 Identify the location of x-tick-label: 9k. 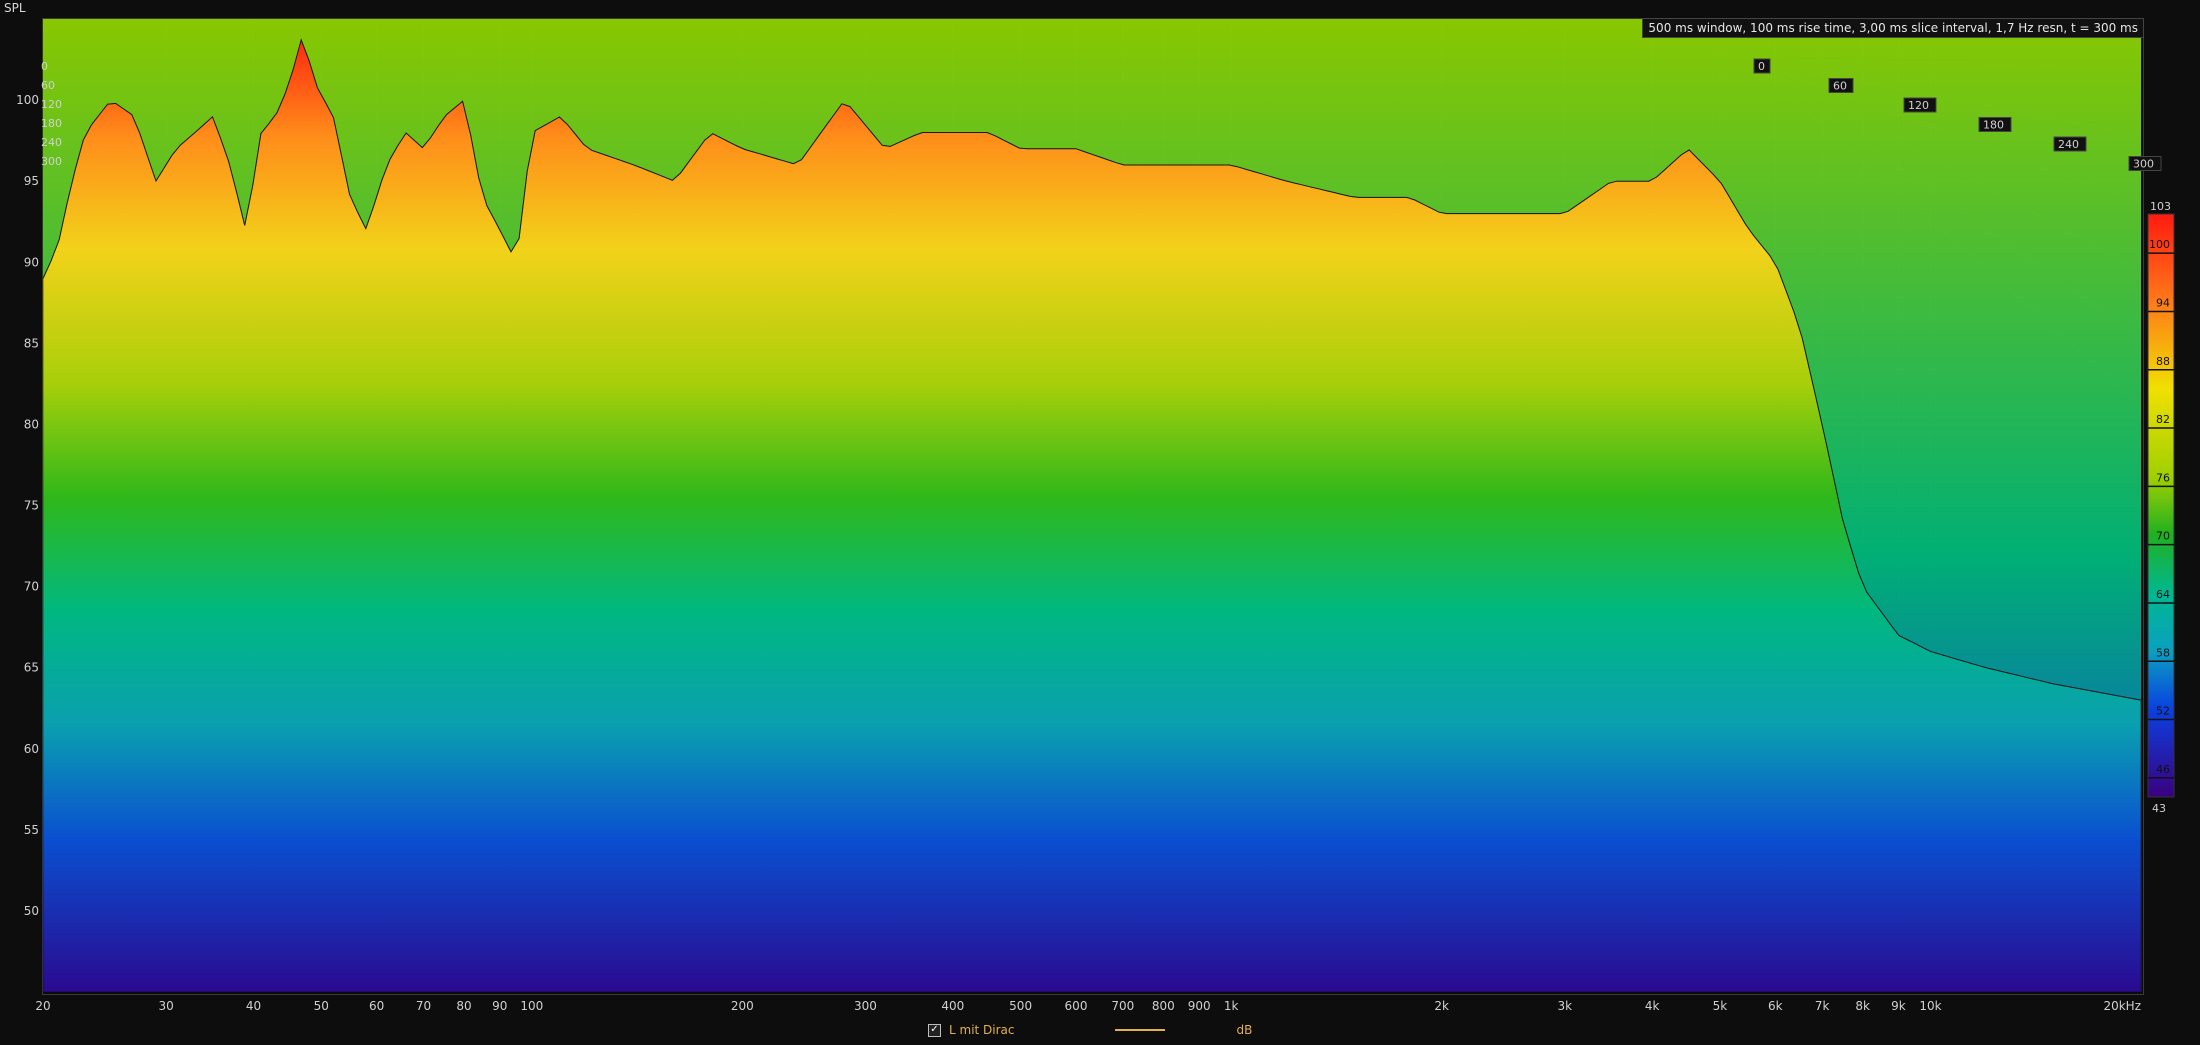
(1898, 1006).